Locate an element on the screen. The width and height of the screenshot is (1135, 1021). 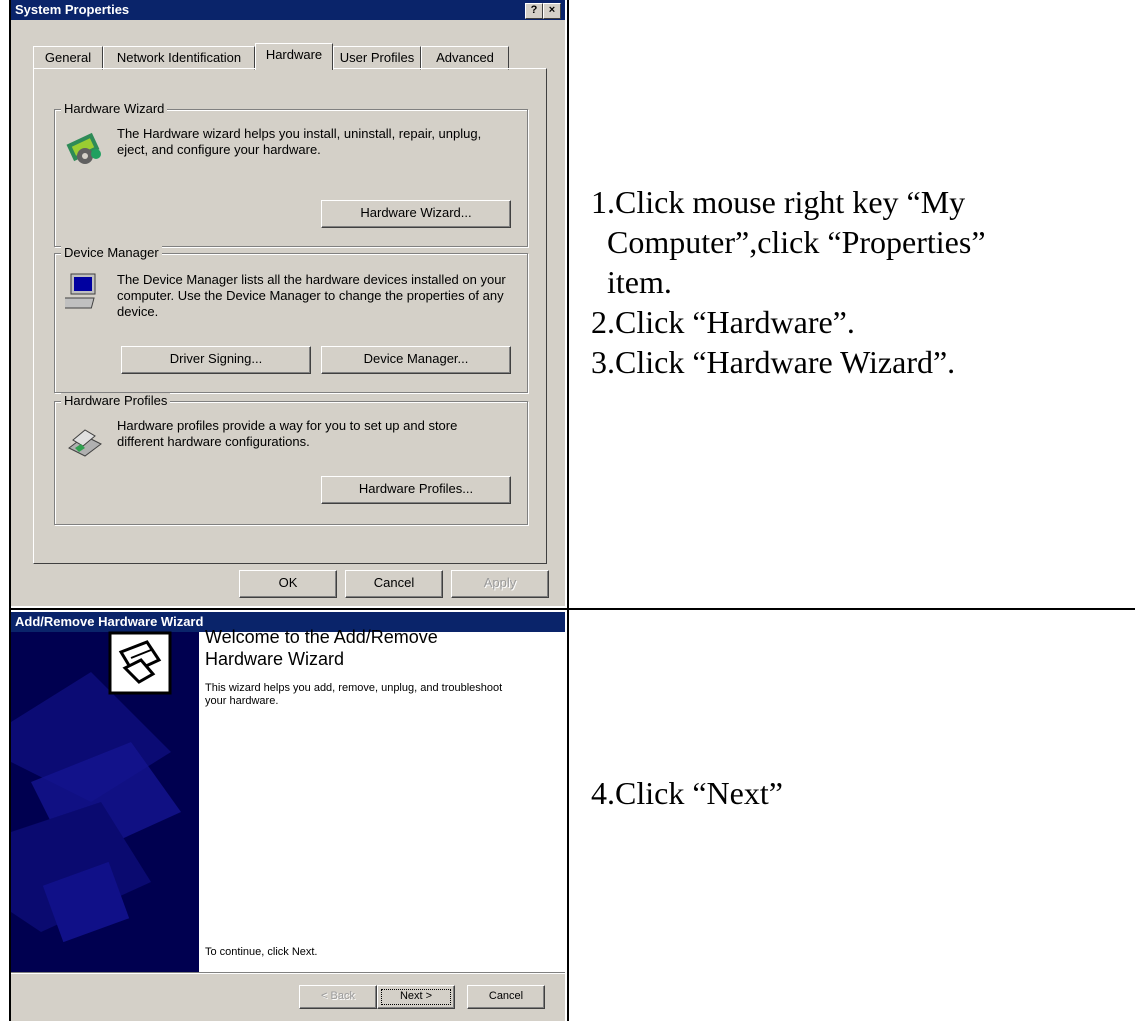
help-button: ? is located at coordinates (534, 11).